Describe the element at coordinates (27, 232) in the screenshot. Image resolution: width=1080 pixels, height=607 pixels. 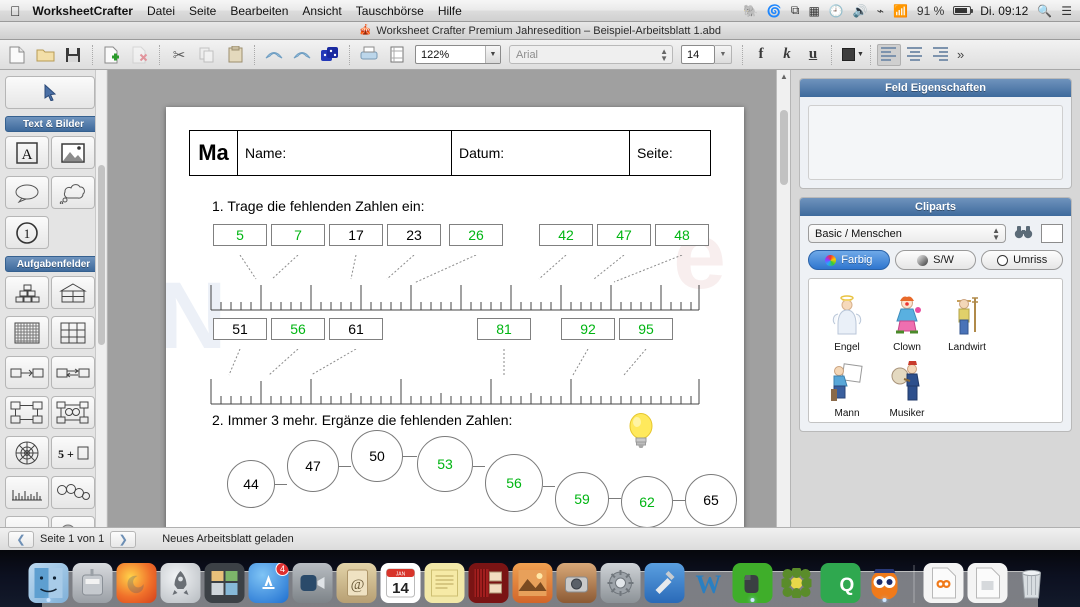
I see `numbering-tool: 1` at that location.